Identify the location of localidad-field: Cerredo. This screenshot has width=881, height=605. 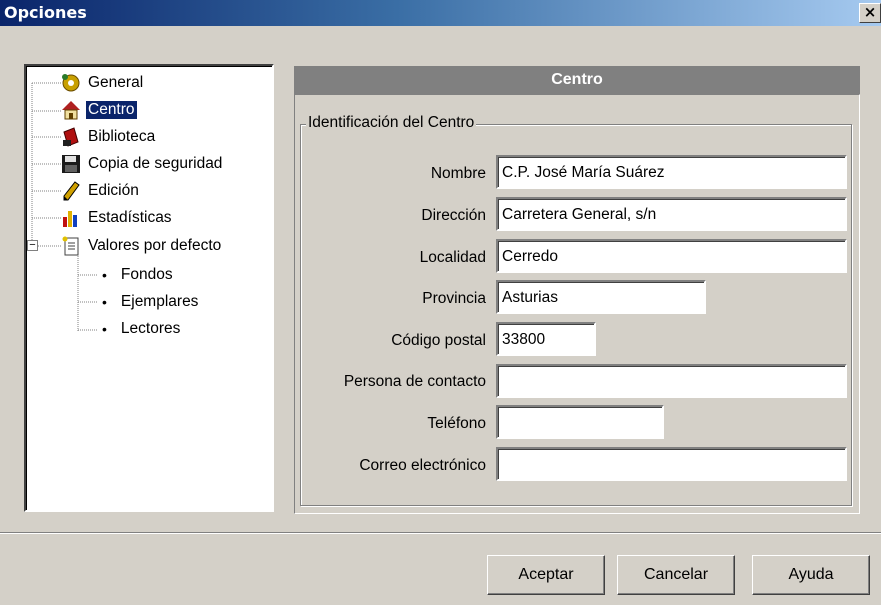
(671, 256).